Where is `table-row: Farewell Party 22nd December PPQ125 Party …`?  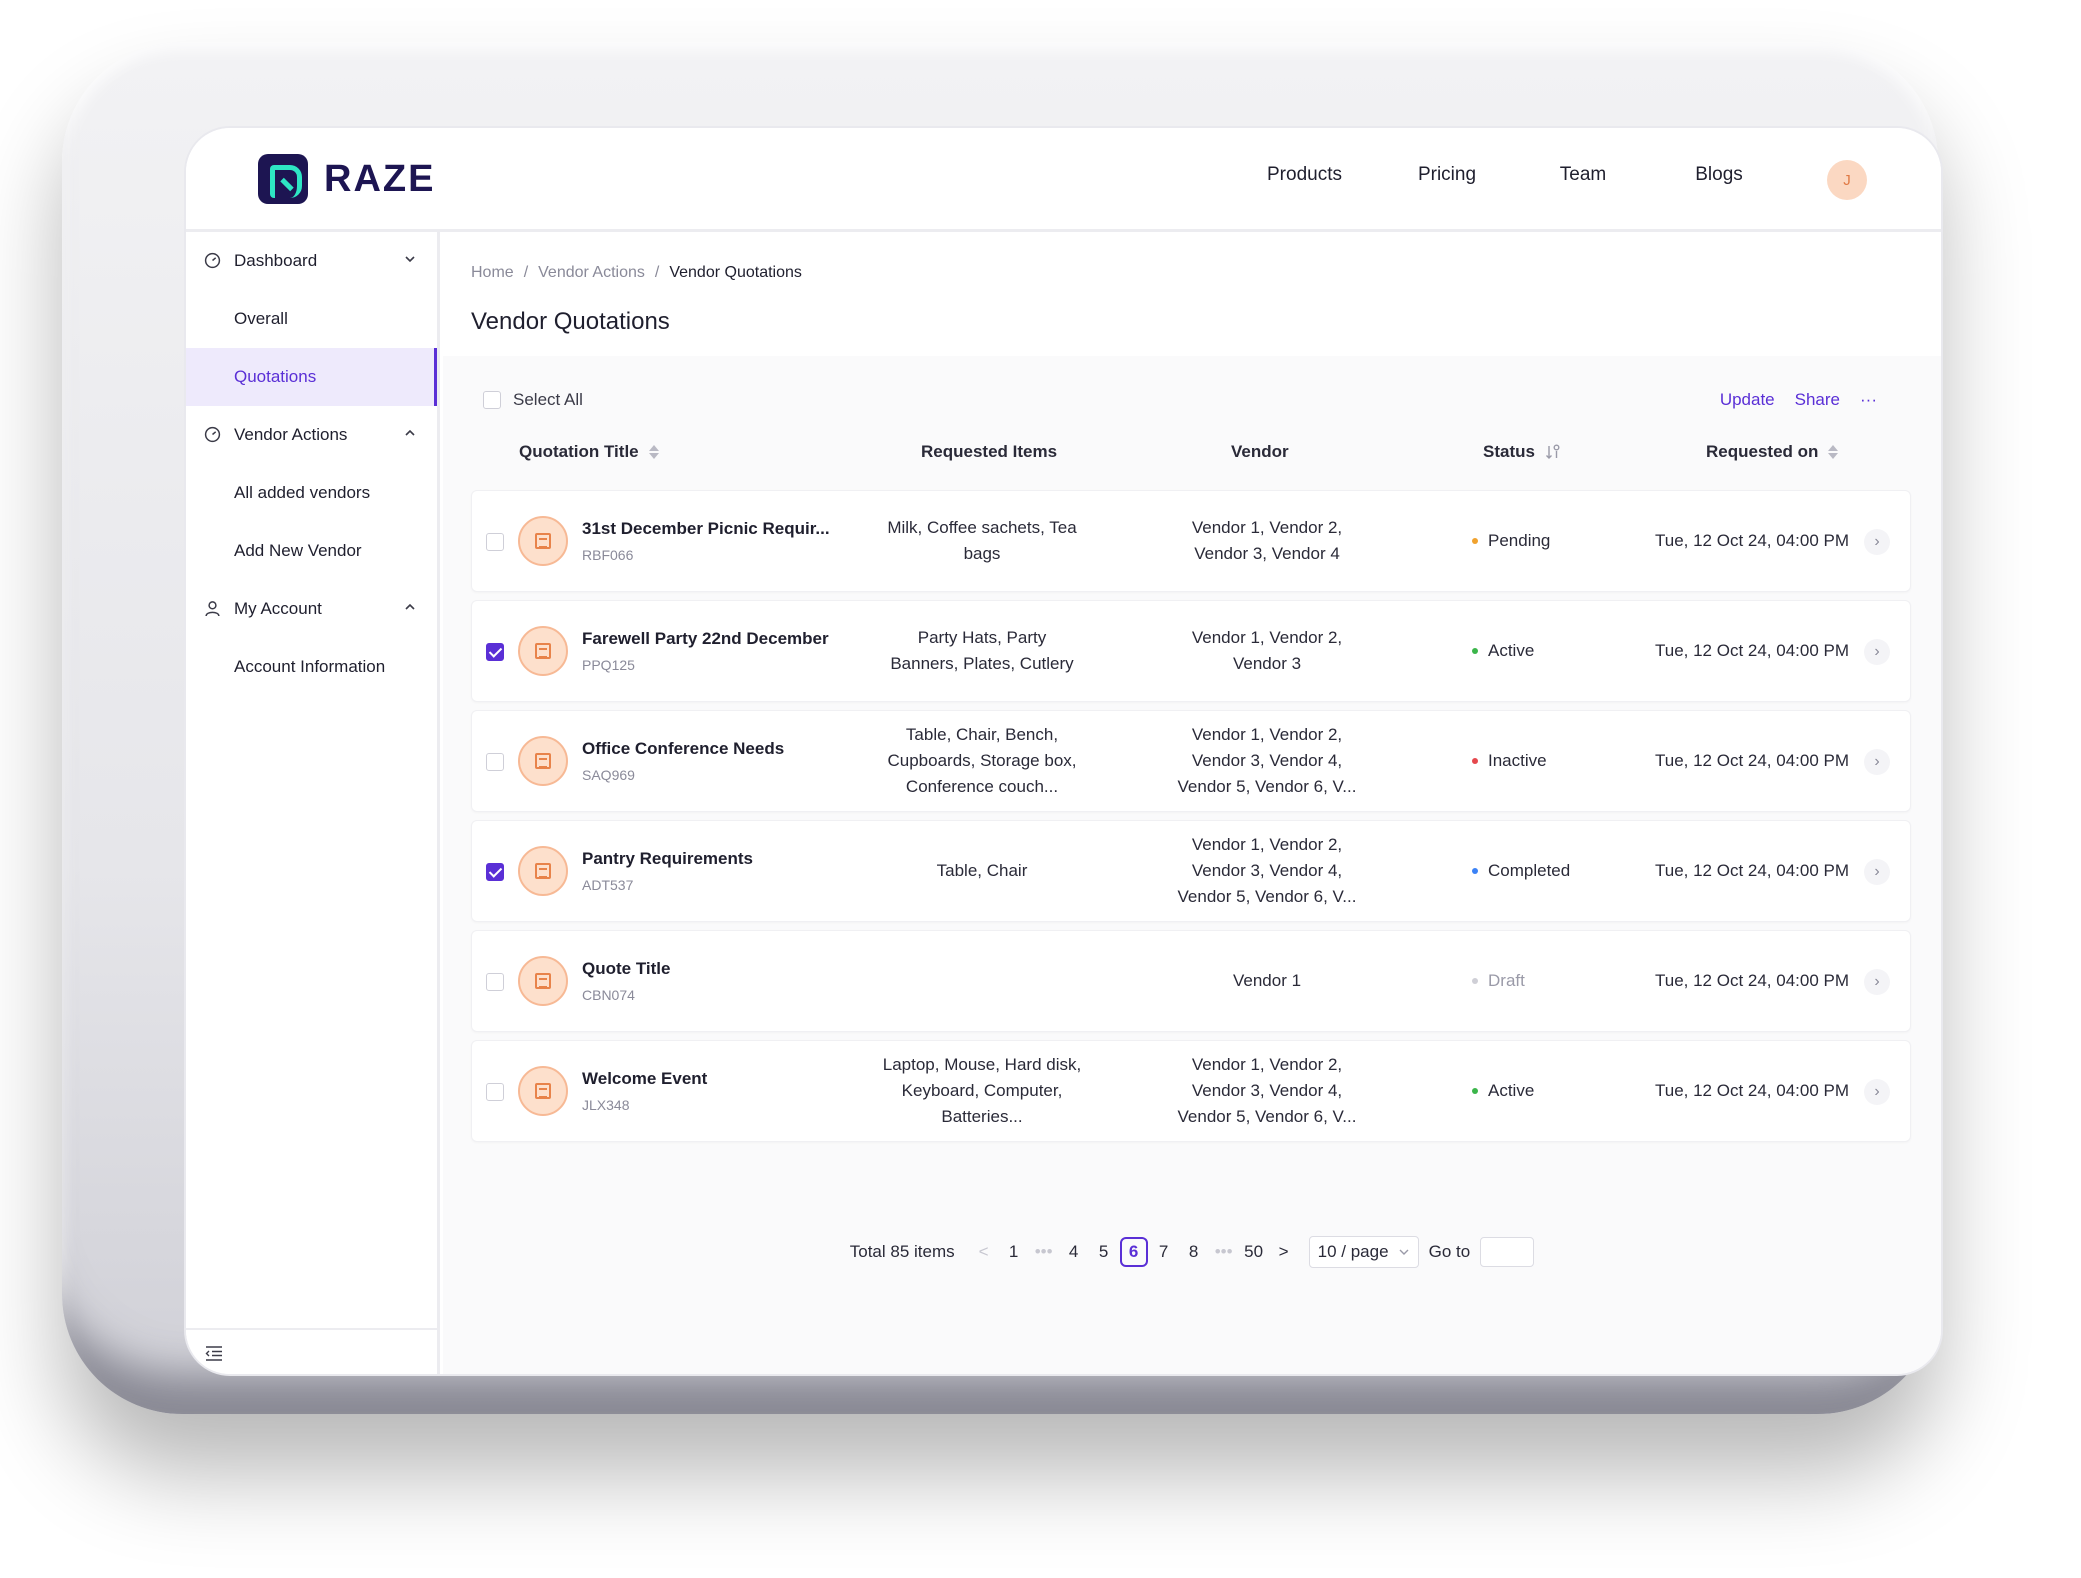 table-row: Farewell Party 22nd December PPQ125 Party … is located at coordinates (1191, 651).